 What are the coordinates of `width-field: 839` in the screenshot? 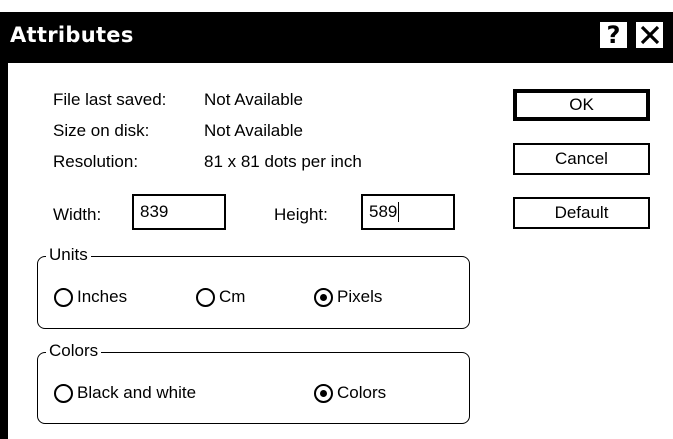 It's located at (179, 212).